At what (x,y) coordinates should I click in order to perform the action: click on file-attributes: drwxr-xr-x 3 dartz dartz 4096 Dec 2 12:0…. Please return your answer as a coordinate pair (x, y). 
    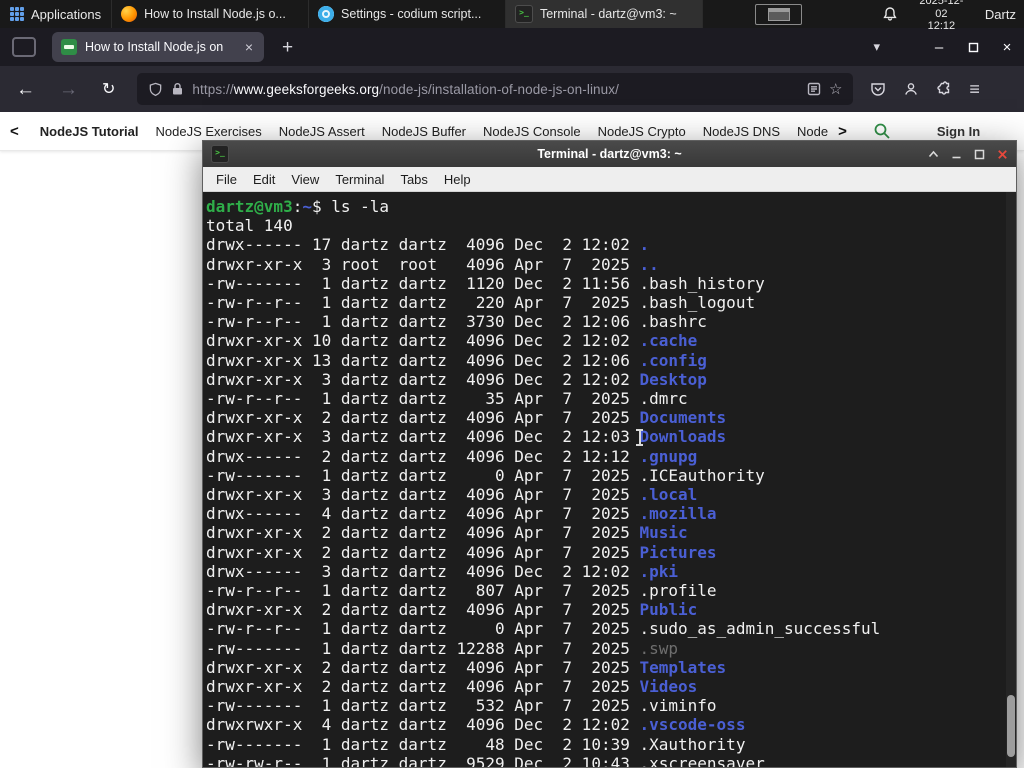
    Looking at the image, I should click on (423, 379).